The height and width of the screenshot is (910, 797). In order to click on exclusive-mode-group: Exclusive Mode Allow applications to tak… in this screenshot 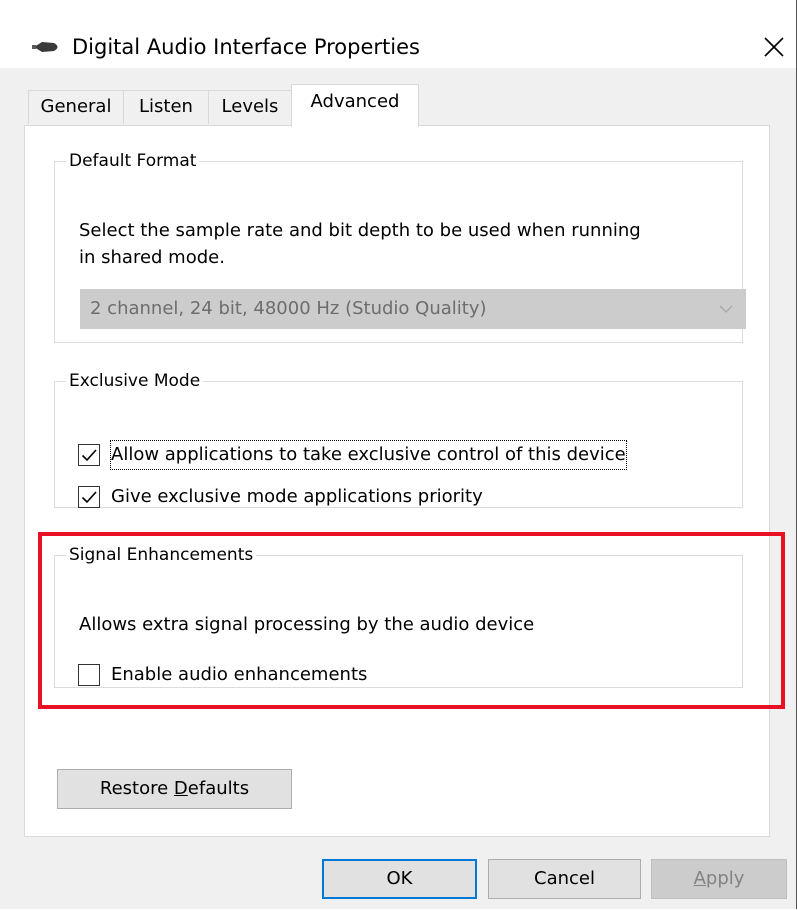, I will do `click(398, 439)`.